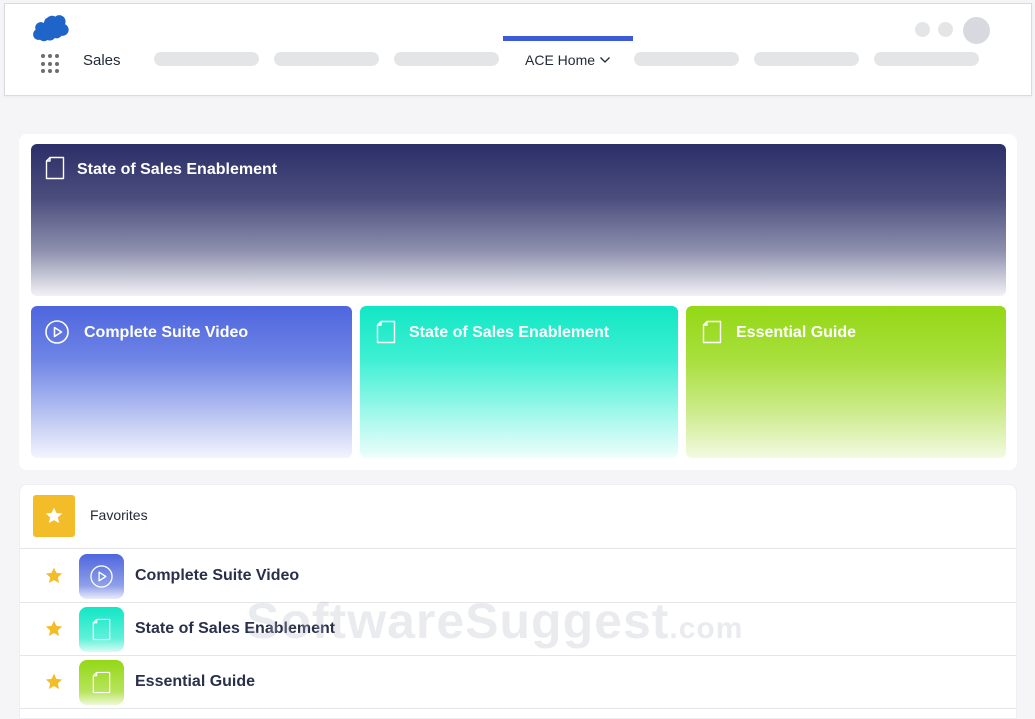 The height and width of the screenshot is (719, 1035). What do you see at coordinates (846, 382) in the screenshot?
I see `featured-tile-guide: Essential Guide` at bounding box center [846, 382].